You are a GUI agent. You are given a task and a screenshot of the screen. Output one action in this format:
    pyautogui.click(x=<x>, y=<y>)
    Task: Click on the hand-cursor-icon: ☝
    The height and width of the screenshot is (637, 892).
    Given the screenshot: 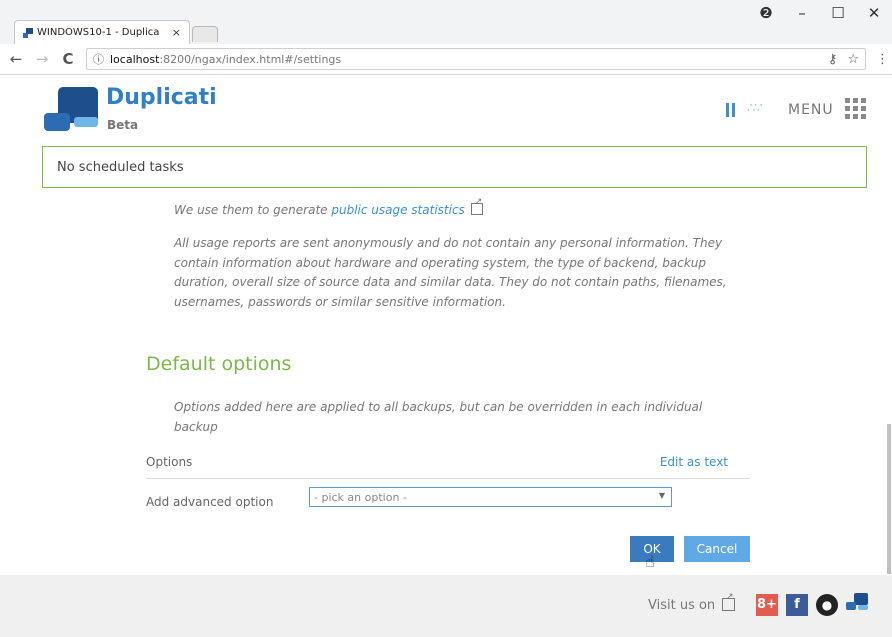 What is the action you would take?
    pyautogui.click(x=650, y=561)
    